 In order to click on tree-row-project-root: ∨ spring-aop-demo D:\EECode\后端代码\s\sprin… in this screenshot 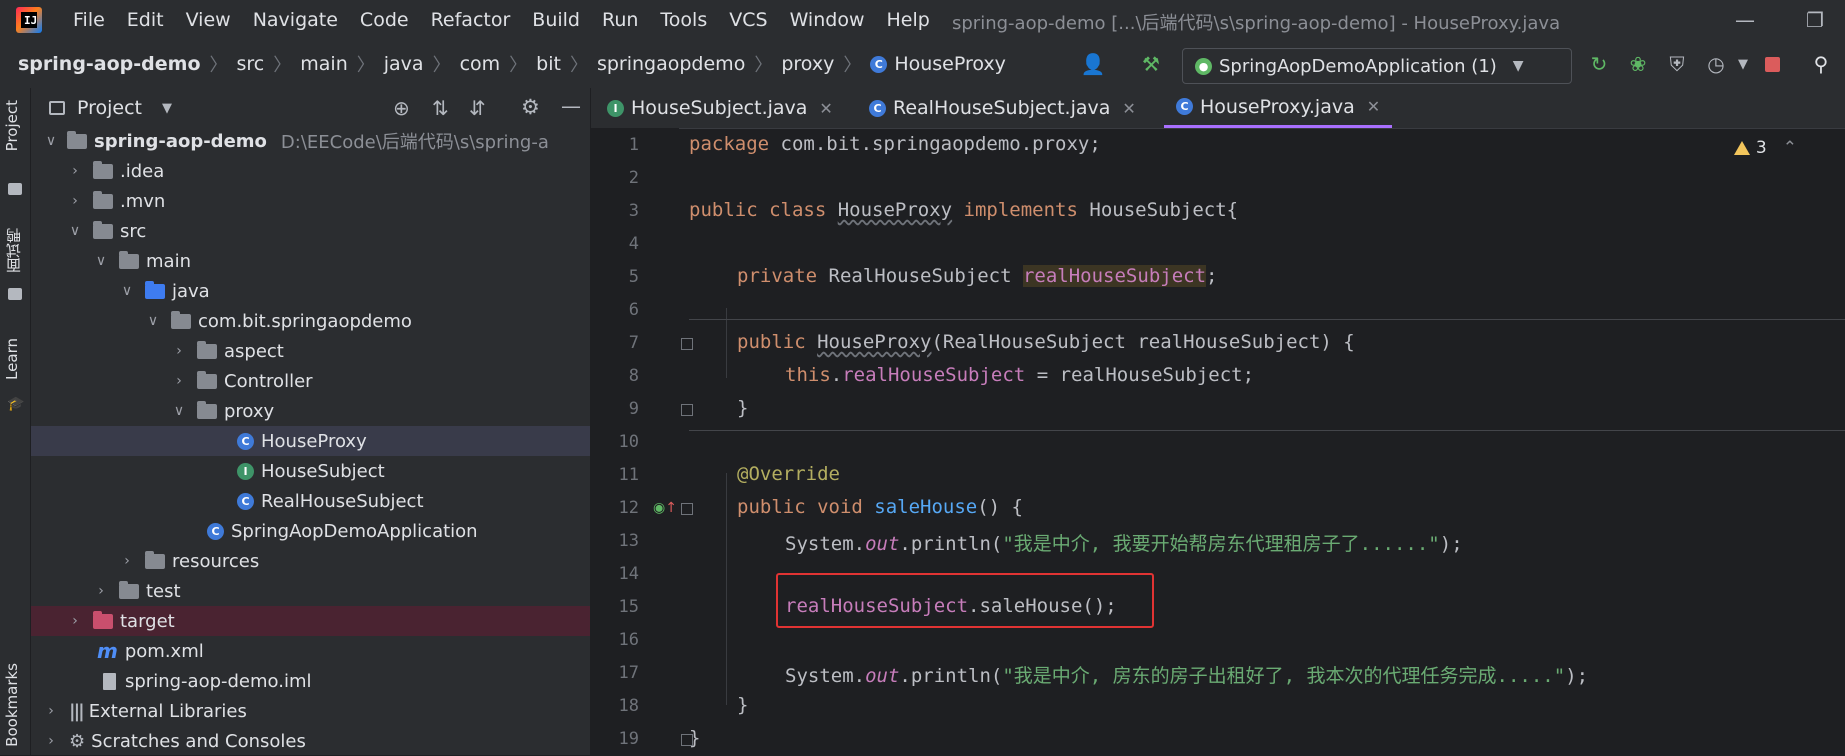, I will do `click(310, 141)`.